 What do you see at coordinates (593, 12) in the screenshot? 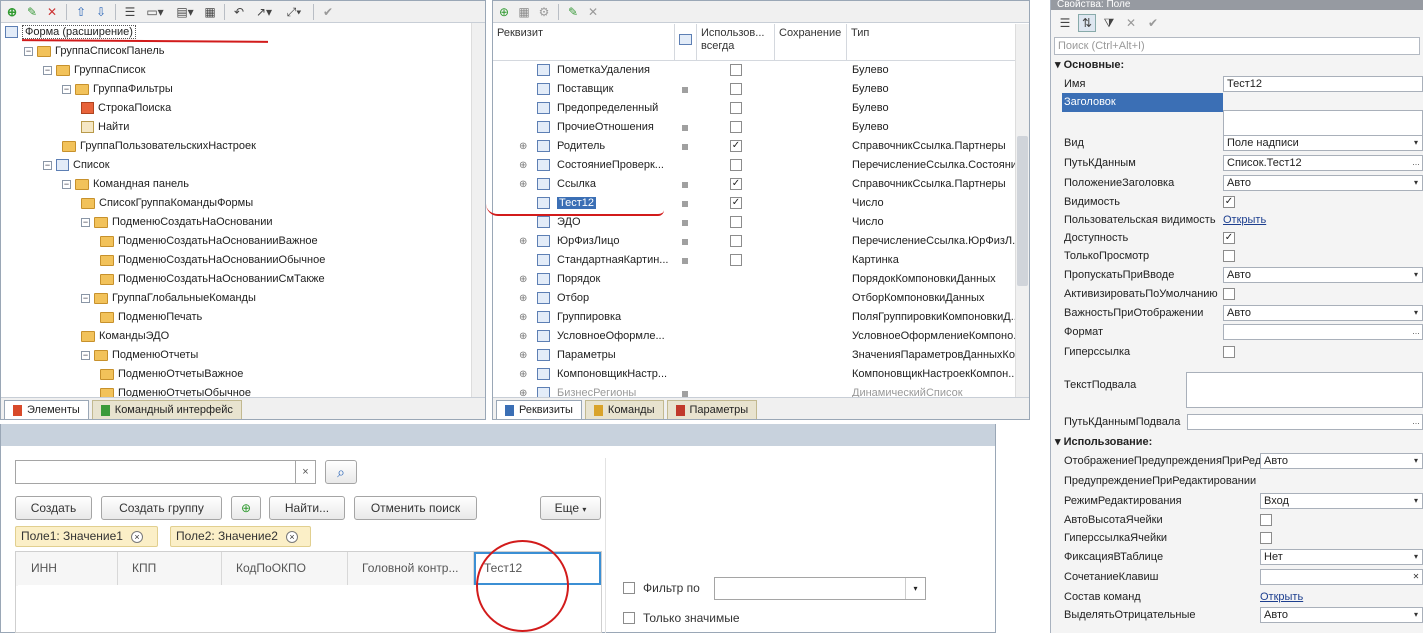
I see `delete-icon: ✕` at bounding box center [593, 12].